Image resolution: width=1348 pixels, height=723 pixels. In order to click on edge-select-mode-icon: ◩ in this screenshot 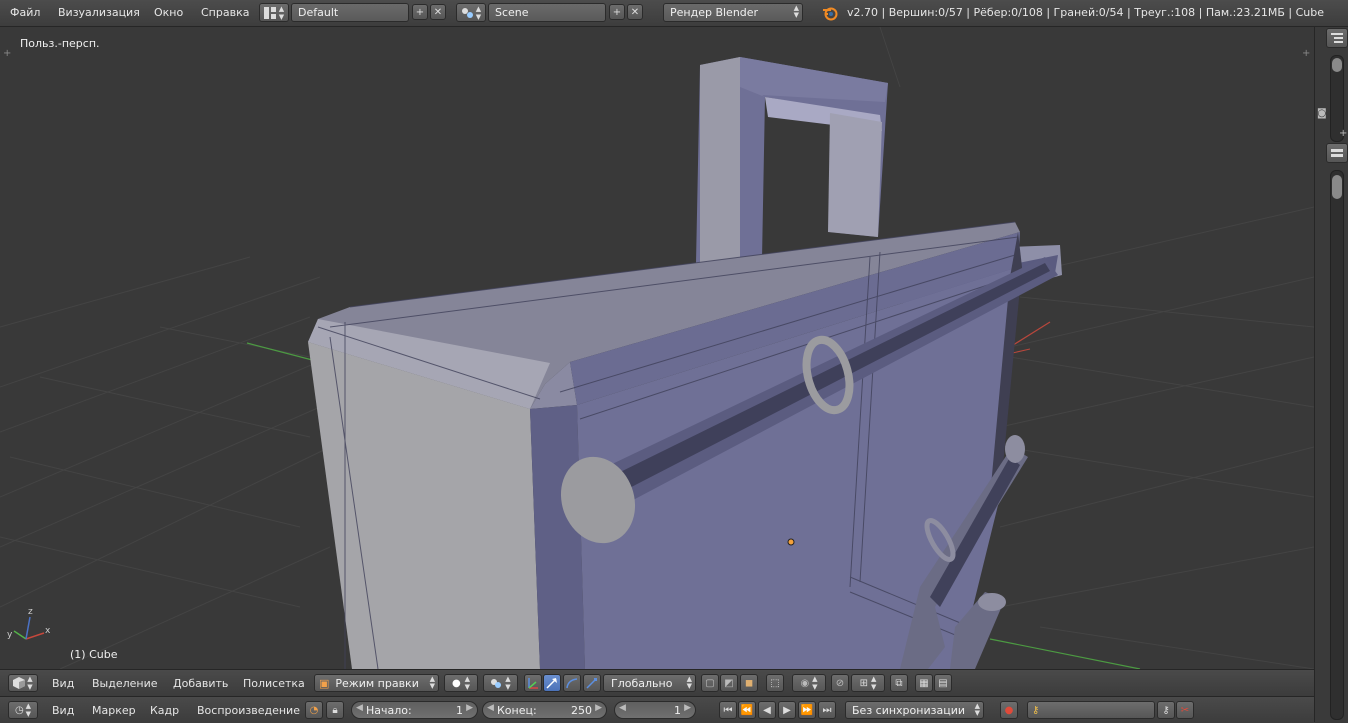, I will do `click(729, 683)`.